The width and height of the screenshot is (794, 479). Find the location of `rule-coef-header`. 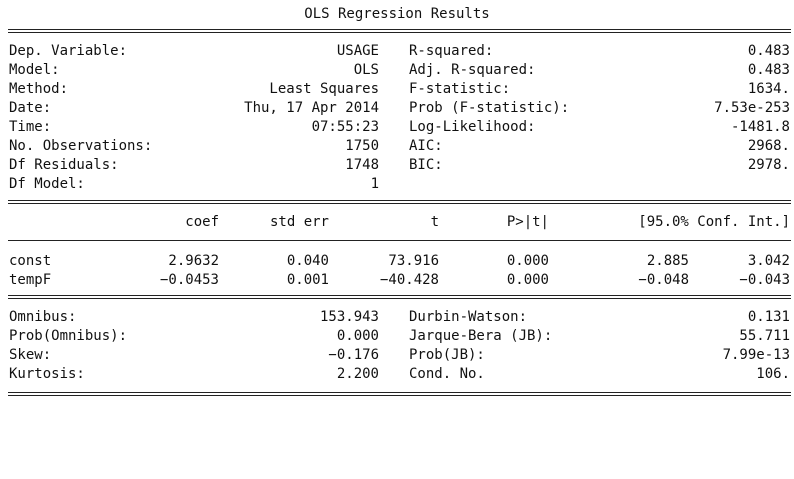

rule-coef-header is located at coordinates (399, 240).